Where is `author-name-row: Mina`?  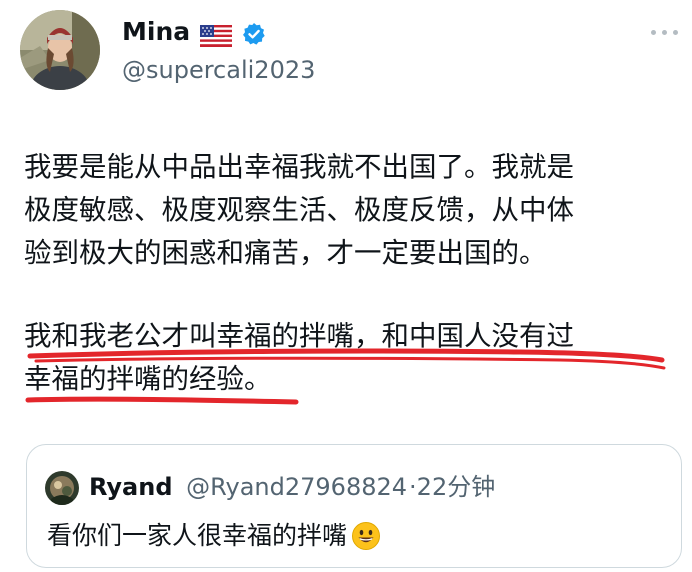
author-name-row: Mina is located at coordinates (194, 32).